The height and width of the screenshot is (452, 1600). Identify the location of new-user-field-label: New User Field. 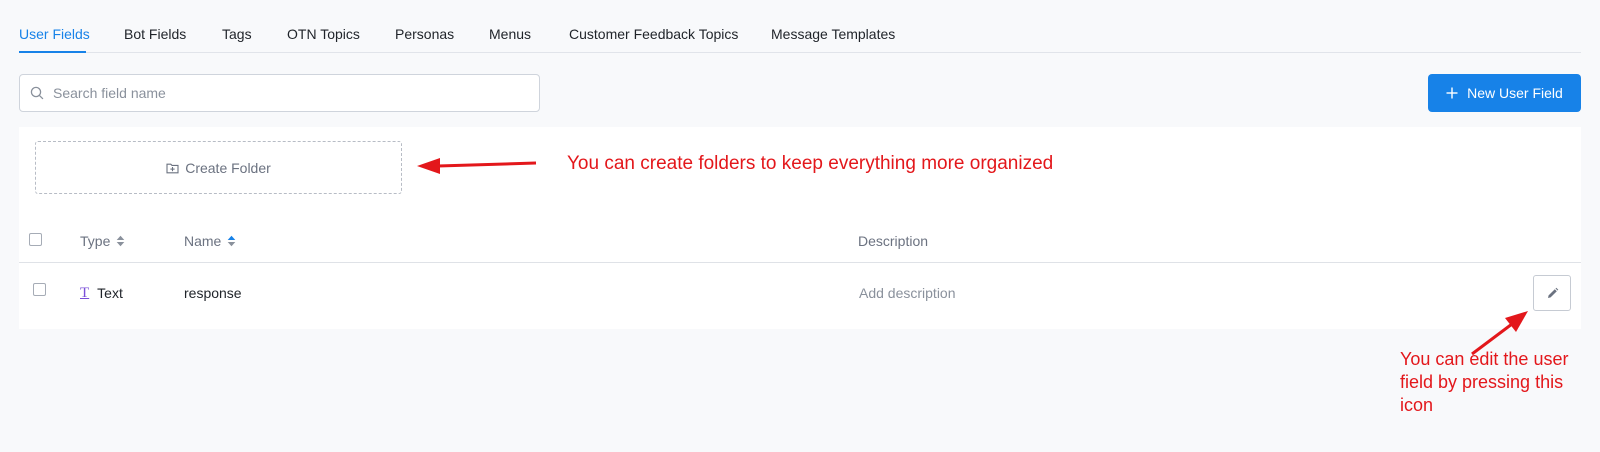
(1515, 93).